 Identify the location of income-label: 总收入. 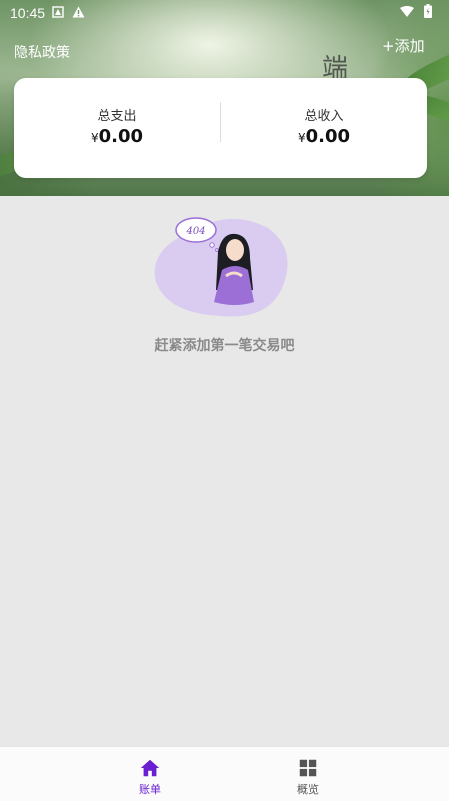
(324, 116).